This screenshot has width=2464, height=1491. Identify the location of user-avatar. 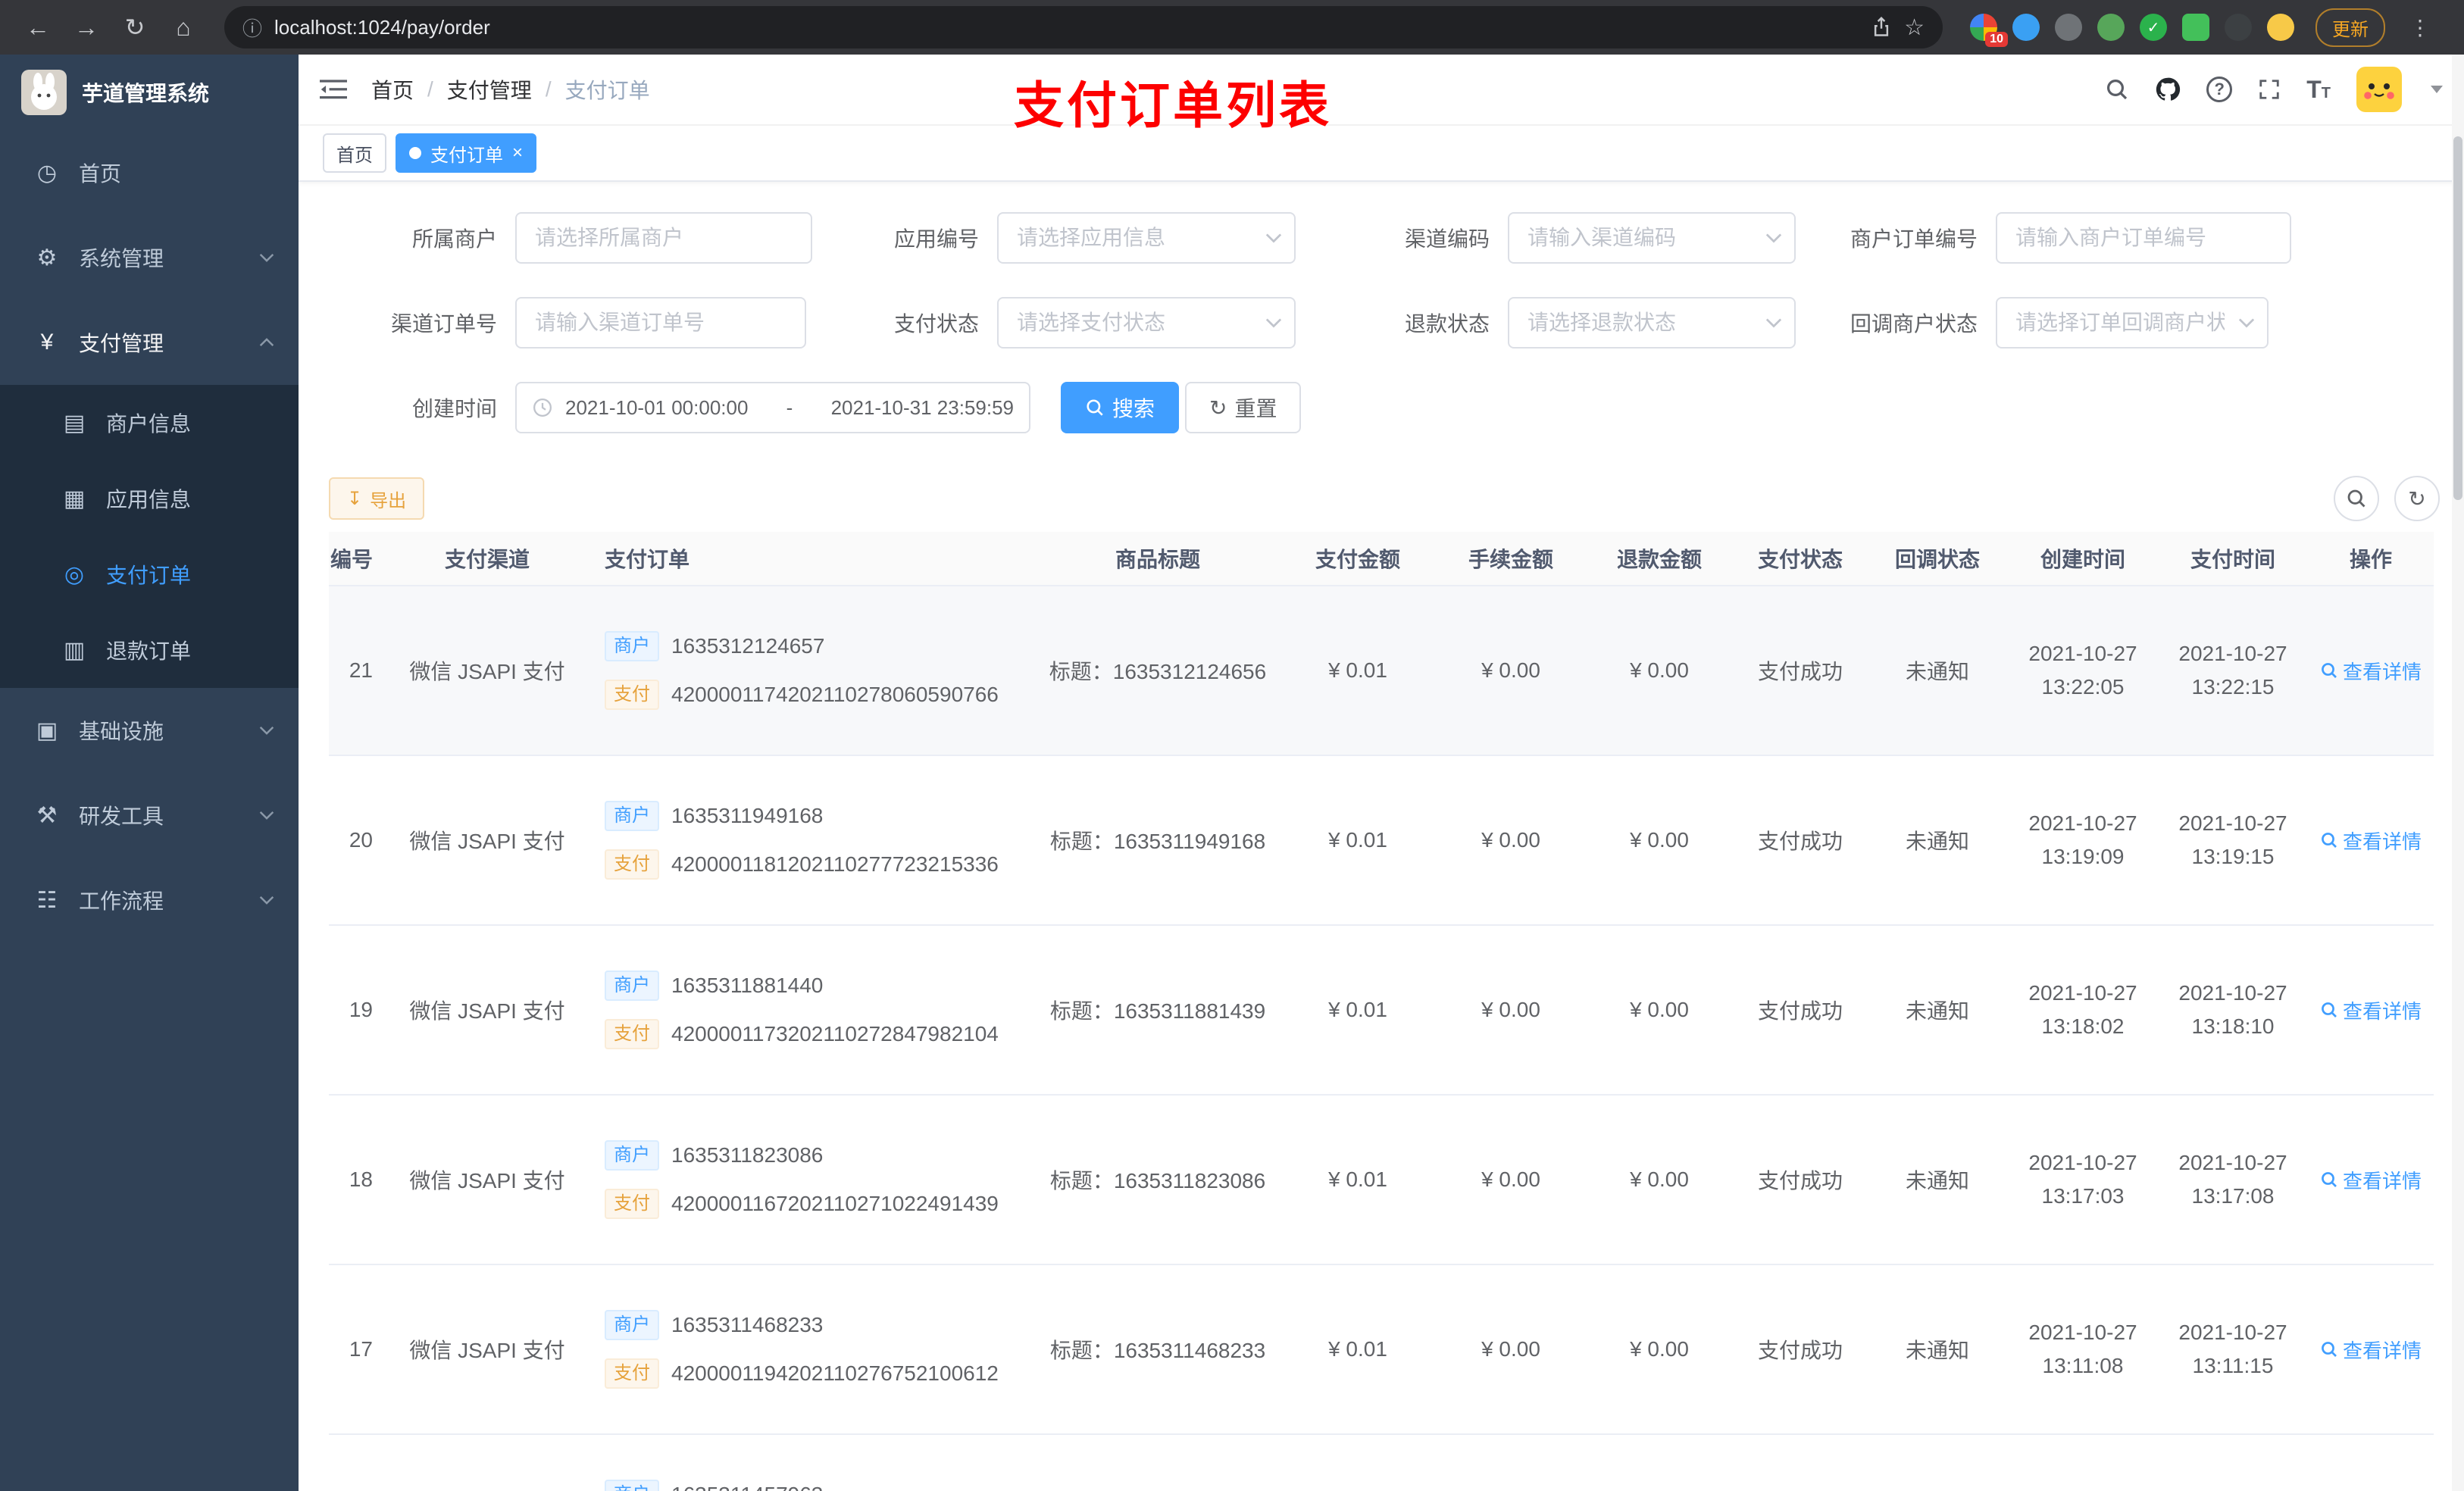
(2379, 89).